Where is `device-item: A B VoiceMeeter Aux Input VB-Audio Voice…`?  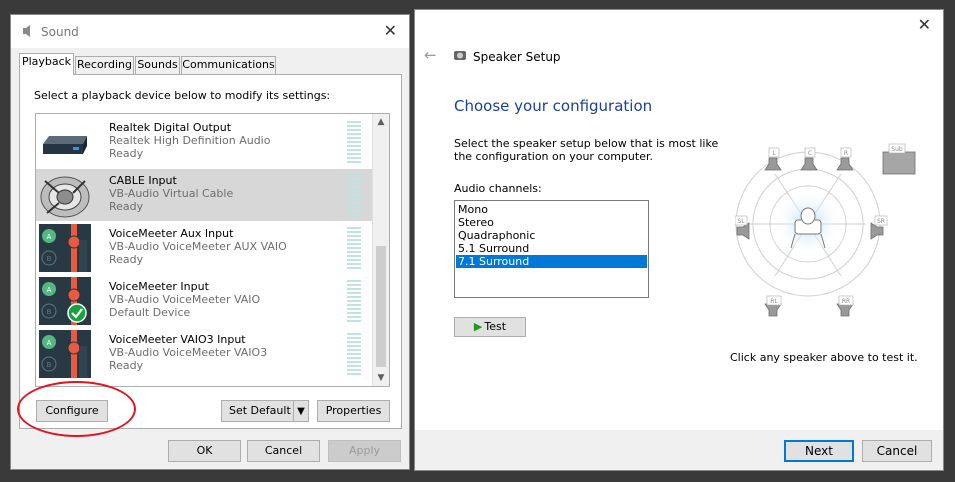 device-item: A B VoiceMeeter Aux Input VB-Audio Voice… is located at coordinates (205, 248).